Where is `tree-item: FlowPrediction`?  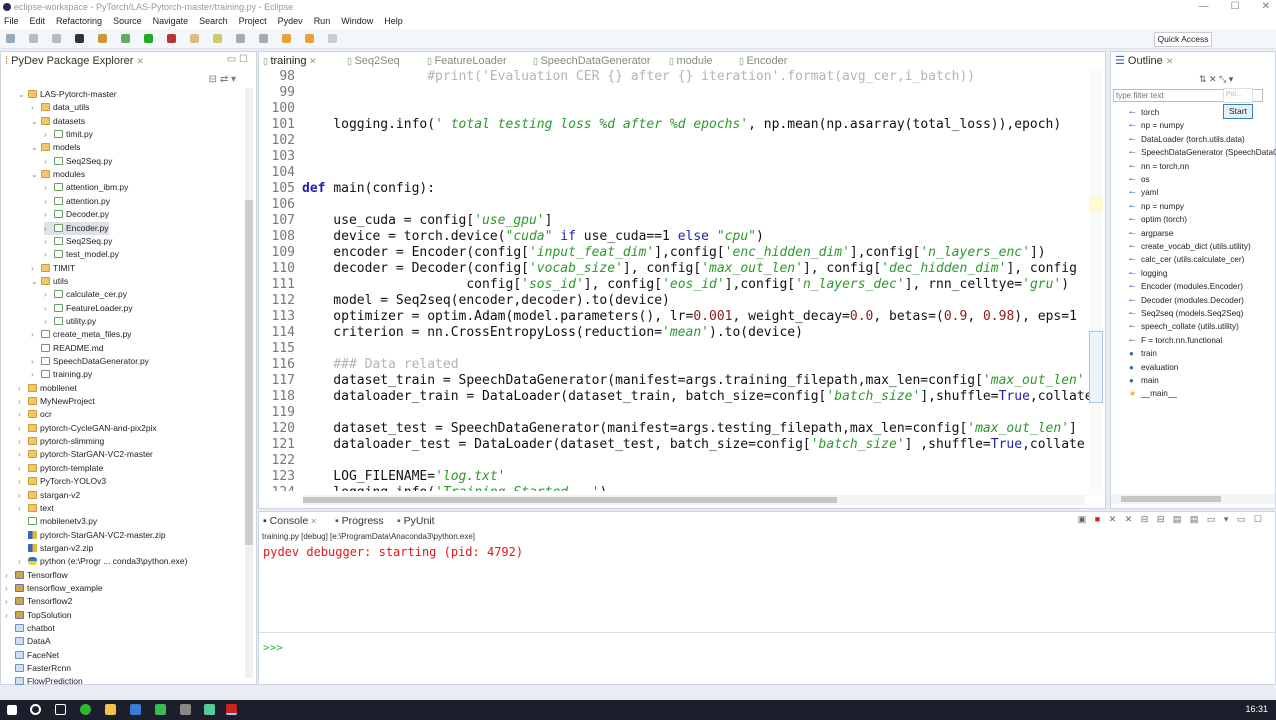 tree-item: FlowPrediction is located at coordinates (44, 681).